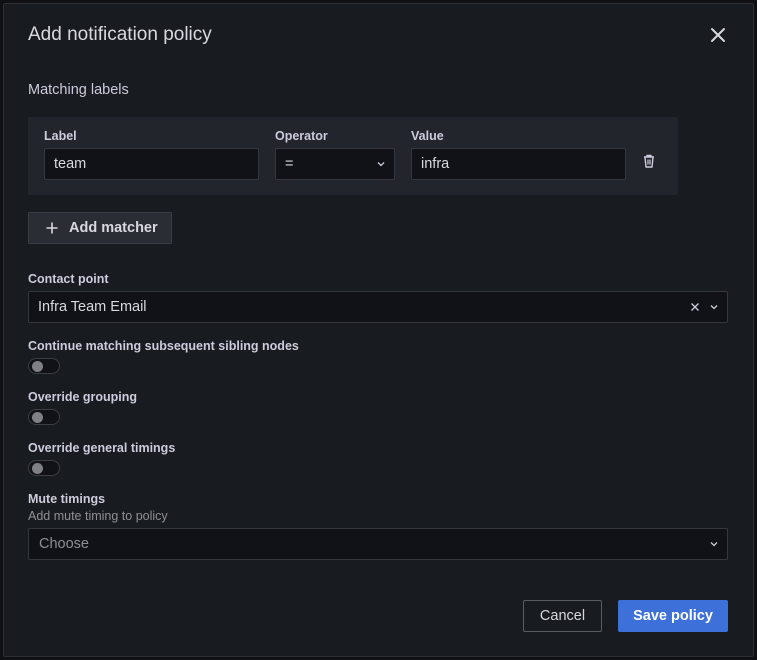  I want to click on mute-timings-select: Choose, so click(378, 544).